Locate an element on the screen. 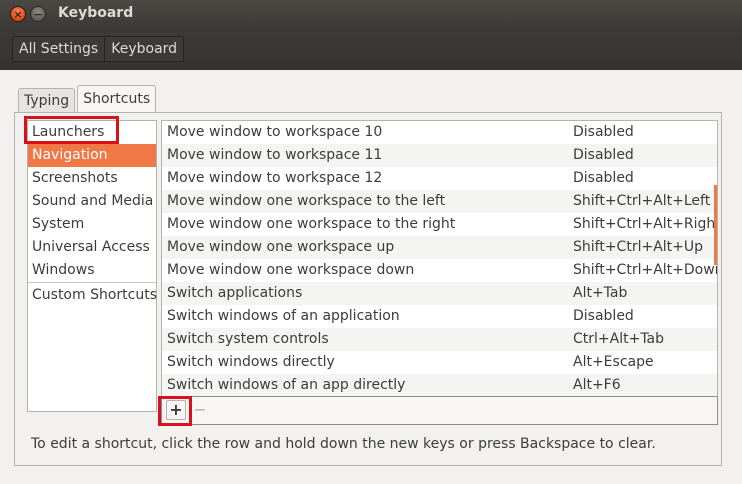  category-sound-and-media: Sound and Media is located at coordinates (92, 201).